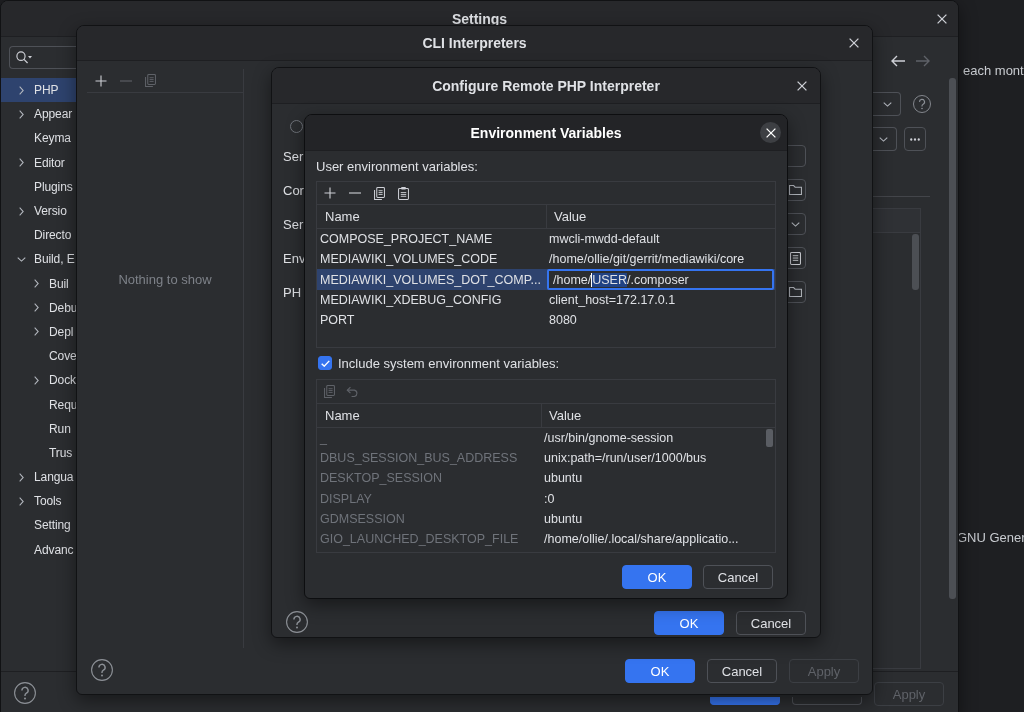 This screenshot has width=1024, height=712. Describe the element at coordinates (546, 239) in the screenshot. I see `table-row: COMPOSE_PROJECT_NAME mwcli-mwdd-default` at that location.